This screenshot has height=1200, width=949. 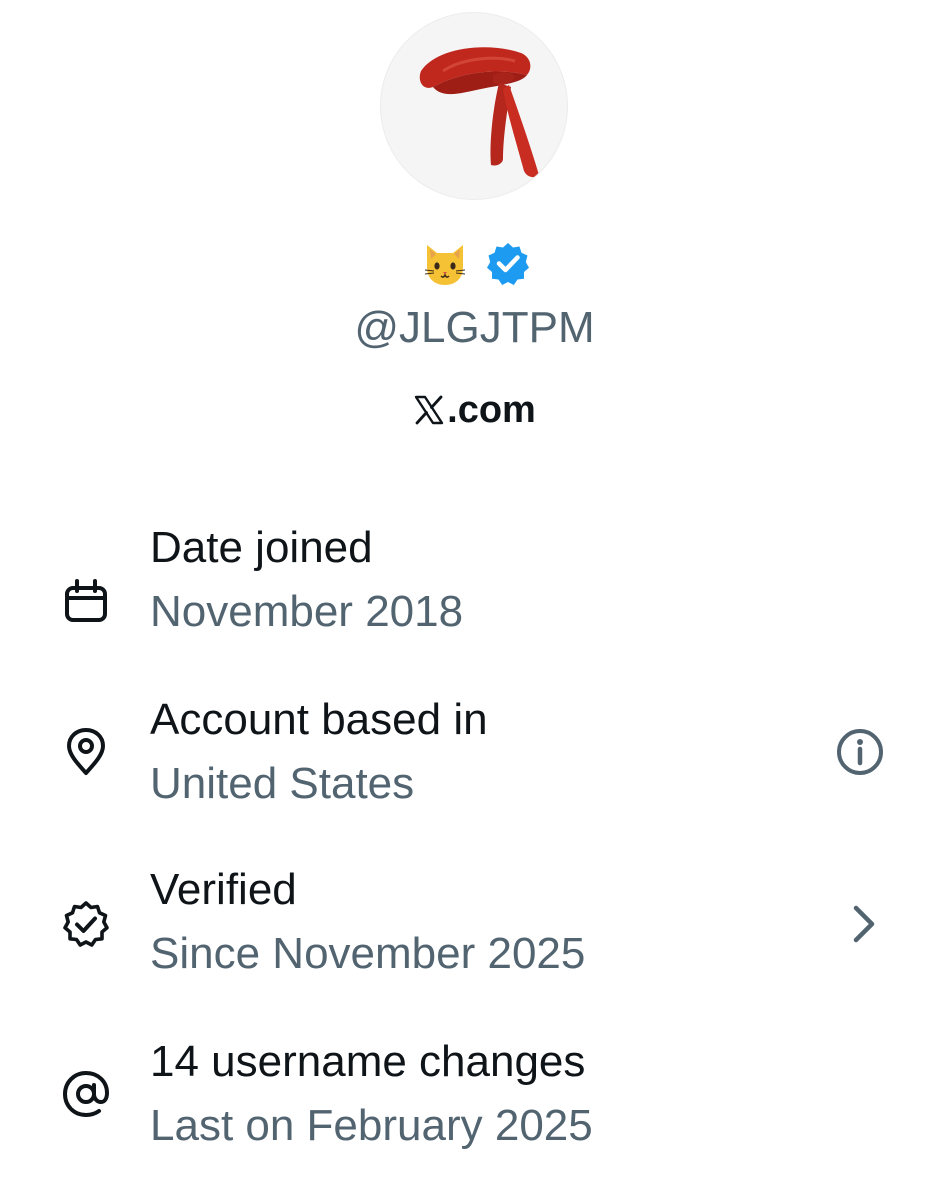 What do you see at coordinates (282, 783) in the screenshot?
I see `detail-subtitle: United States` at bounding box center [282, 783].